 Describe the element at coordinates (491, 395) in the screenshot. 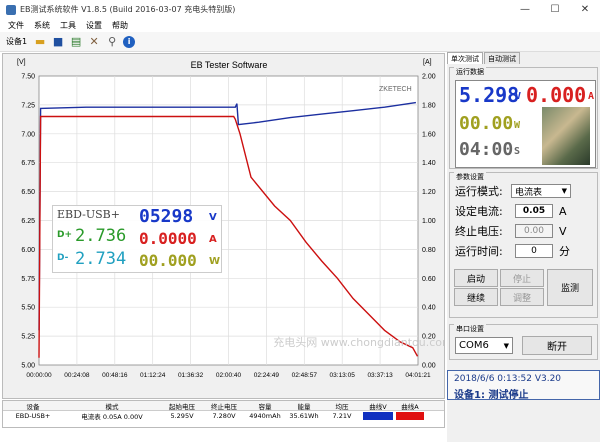

I see `status-message: 设备1: 测试停止` at that location.